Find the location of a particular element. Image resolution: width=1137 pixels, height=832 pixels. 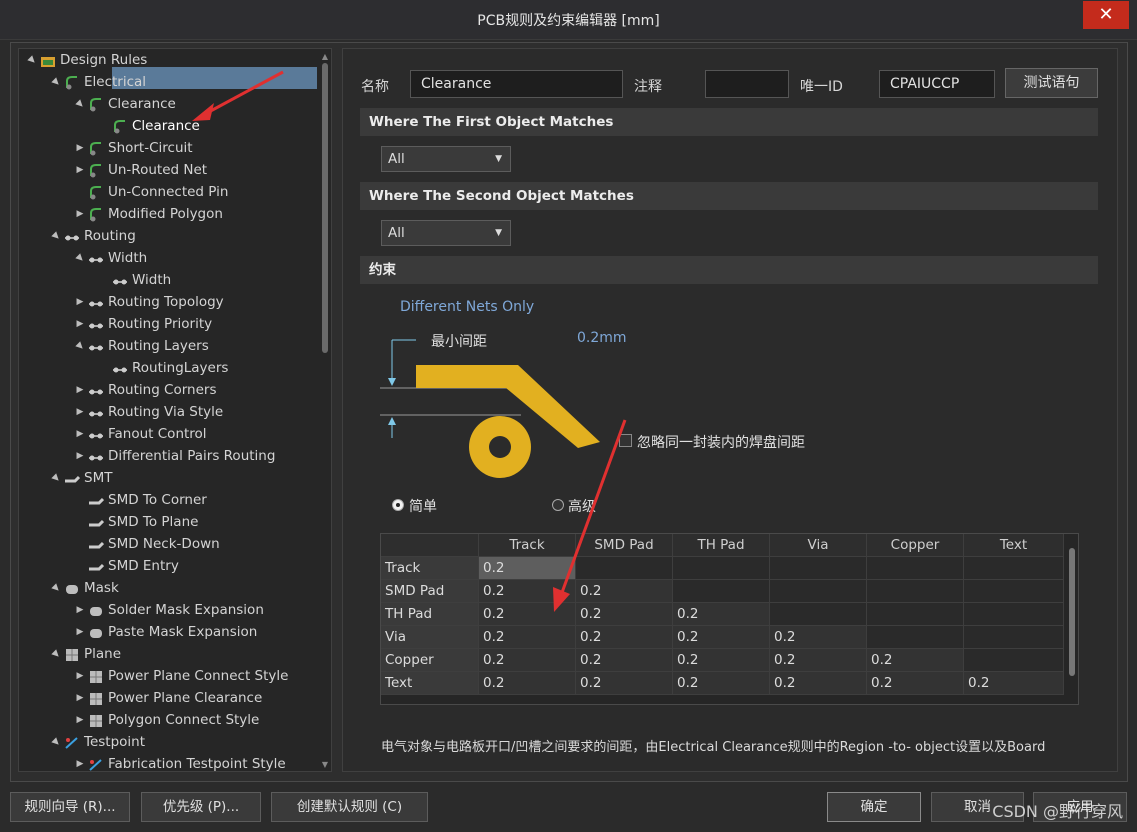

matrix-column-header: SMD Pad is located at coordinates (624, 545).